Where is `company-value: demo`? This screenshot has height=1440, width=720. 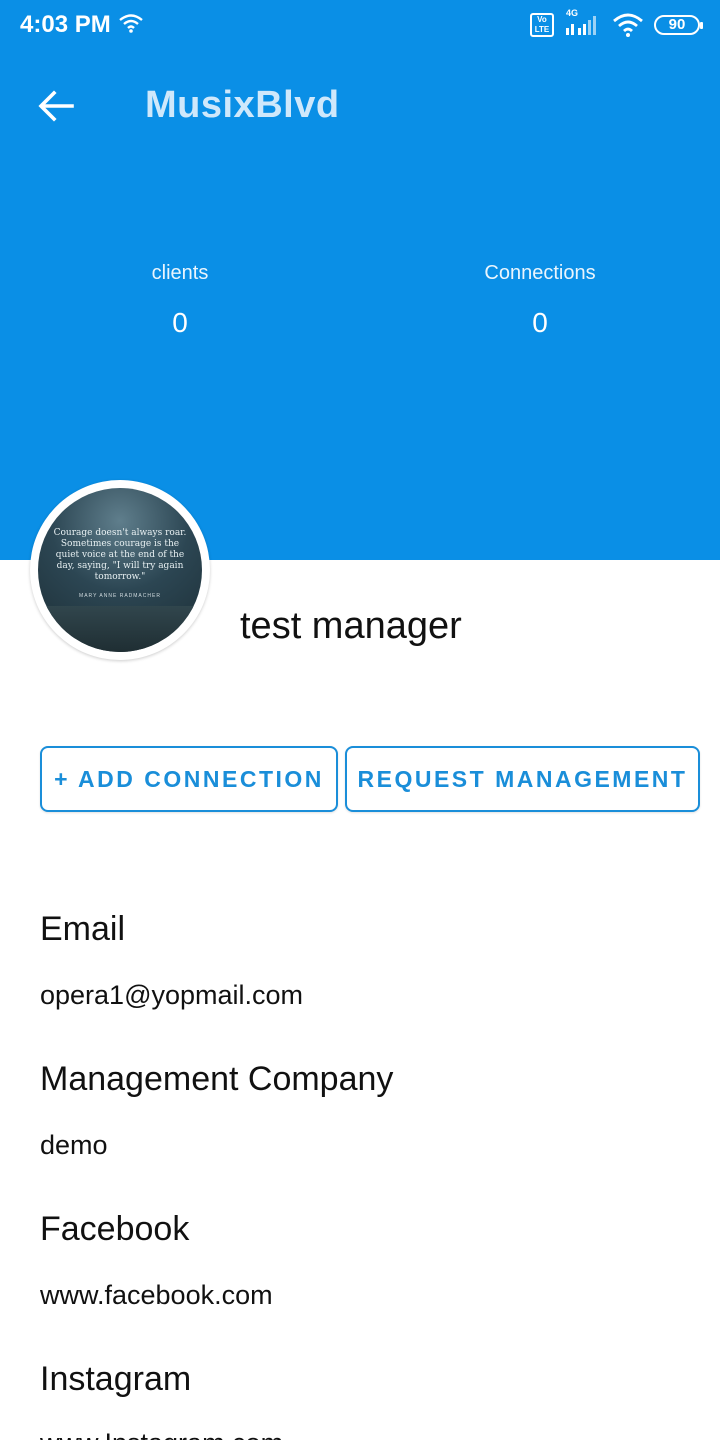 company-value: demo is located at coordinates (74, 1145).